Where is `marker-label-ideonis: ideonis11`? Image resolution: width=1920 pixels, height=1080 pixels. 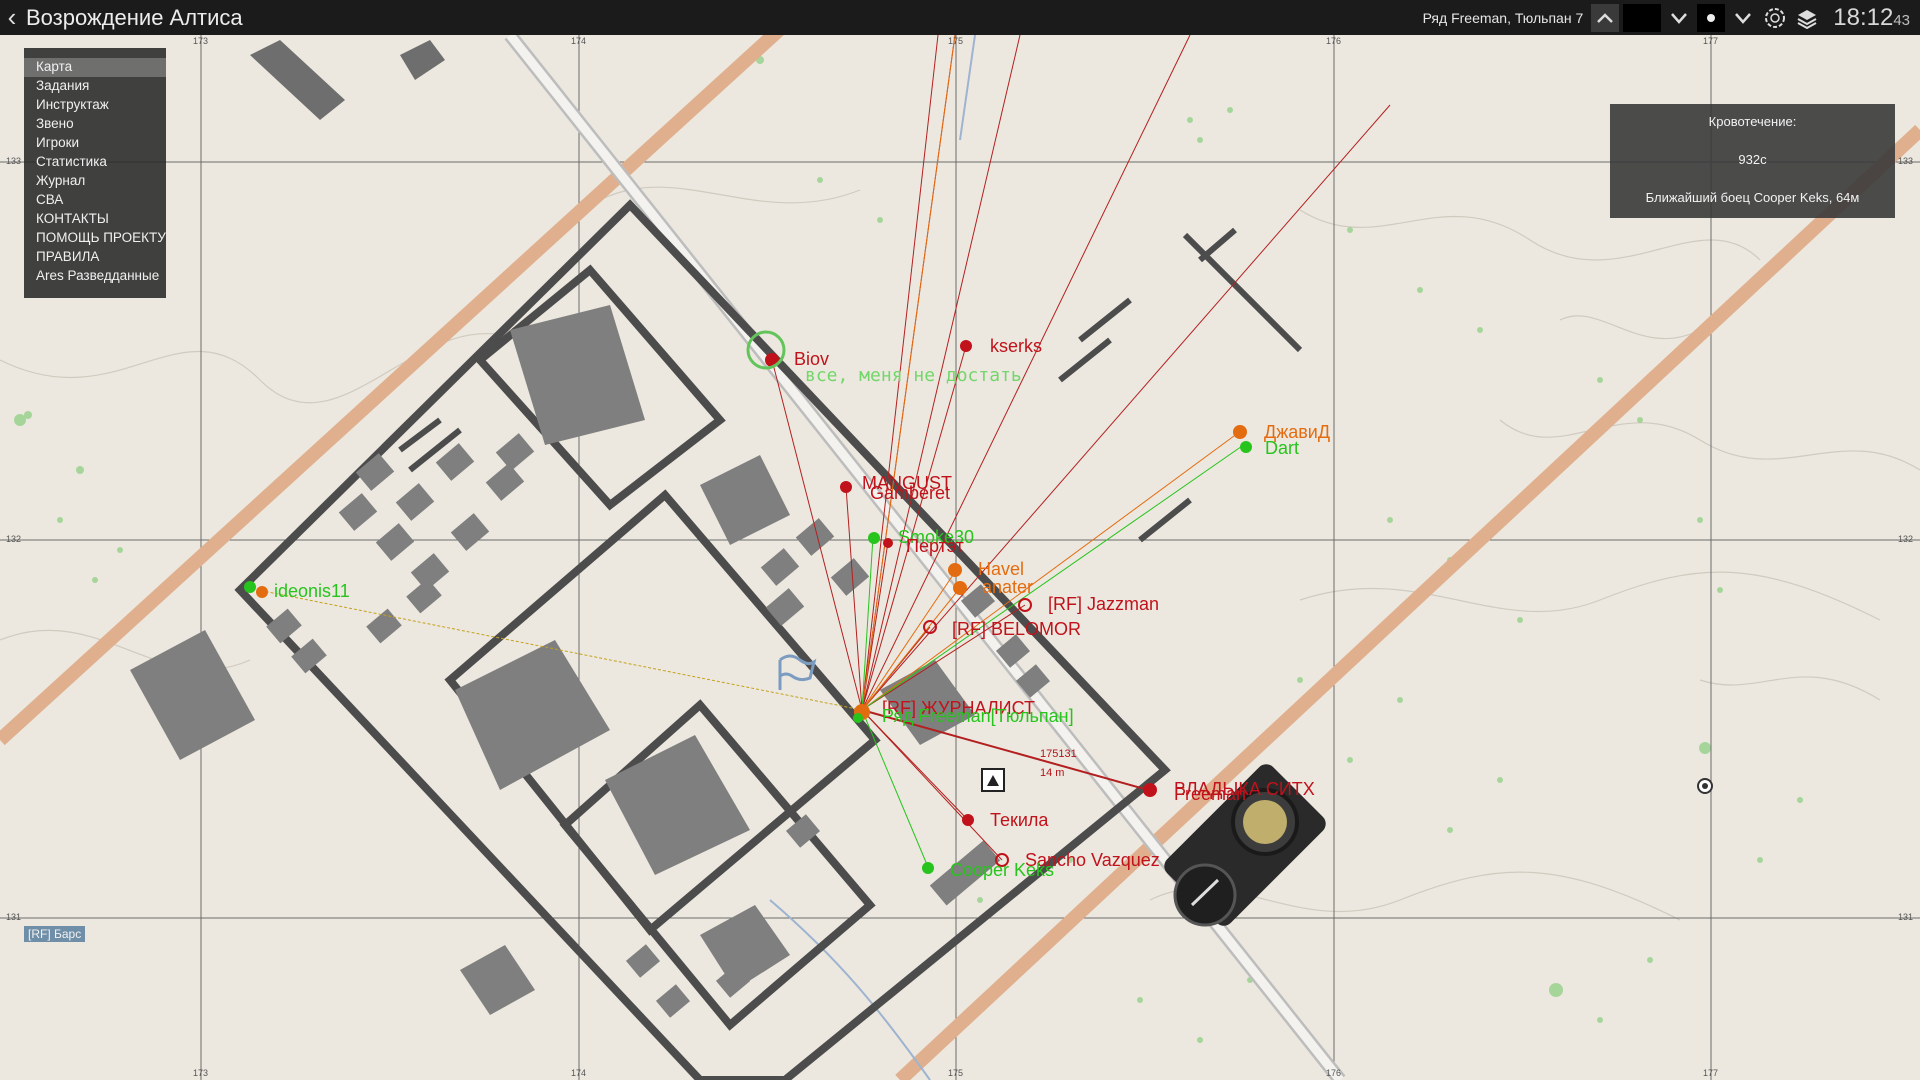 marker-label-ideonis: ideonis11 is located at coordinates (312, 591).